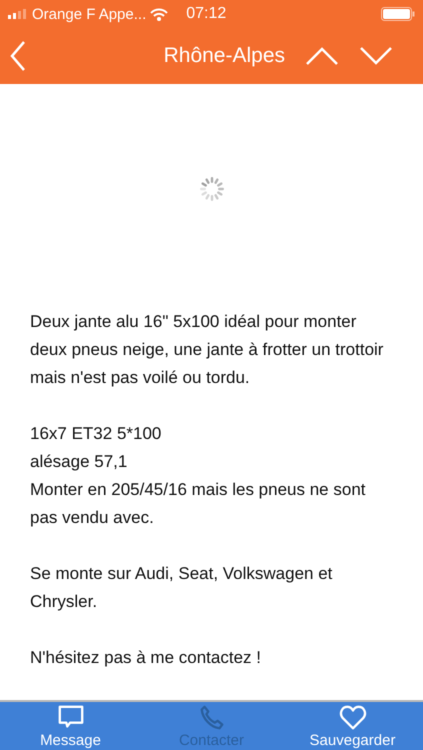 The height and width of the screenshot is (750, 423). What do you see at coordinates (159, 14) in the screenshot?
I see `wifi-icon` at bounding box center [159, 14].